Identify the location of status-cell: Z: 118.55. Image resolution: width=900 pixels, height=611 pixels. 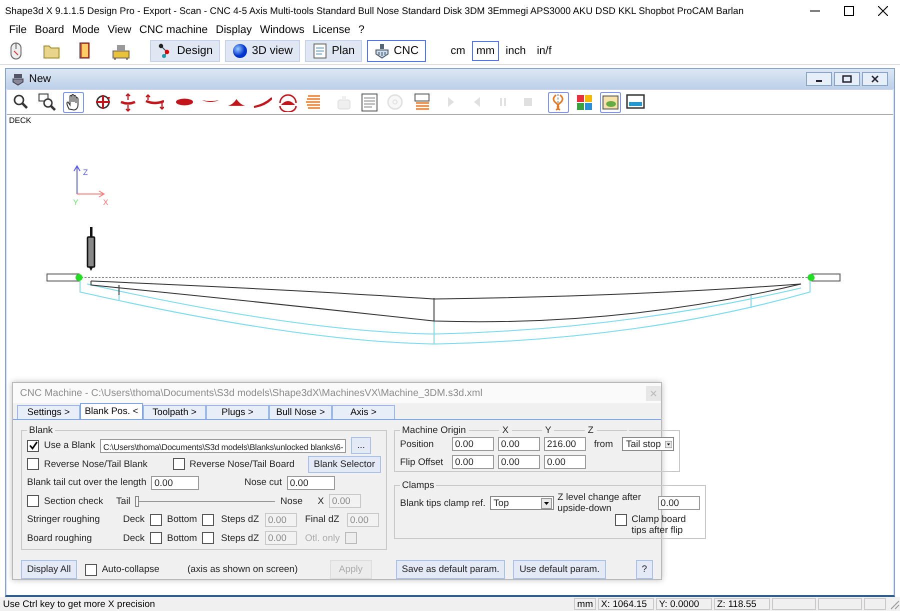
(742, 604).